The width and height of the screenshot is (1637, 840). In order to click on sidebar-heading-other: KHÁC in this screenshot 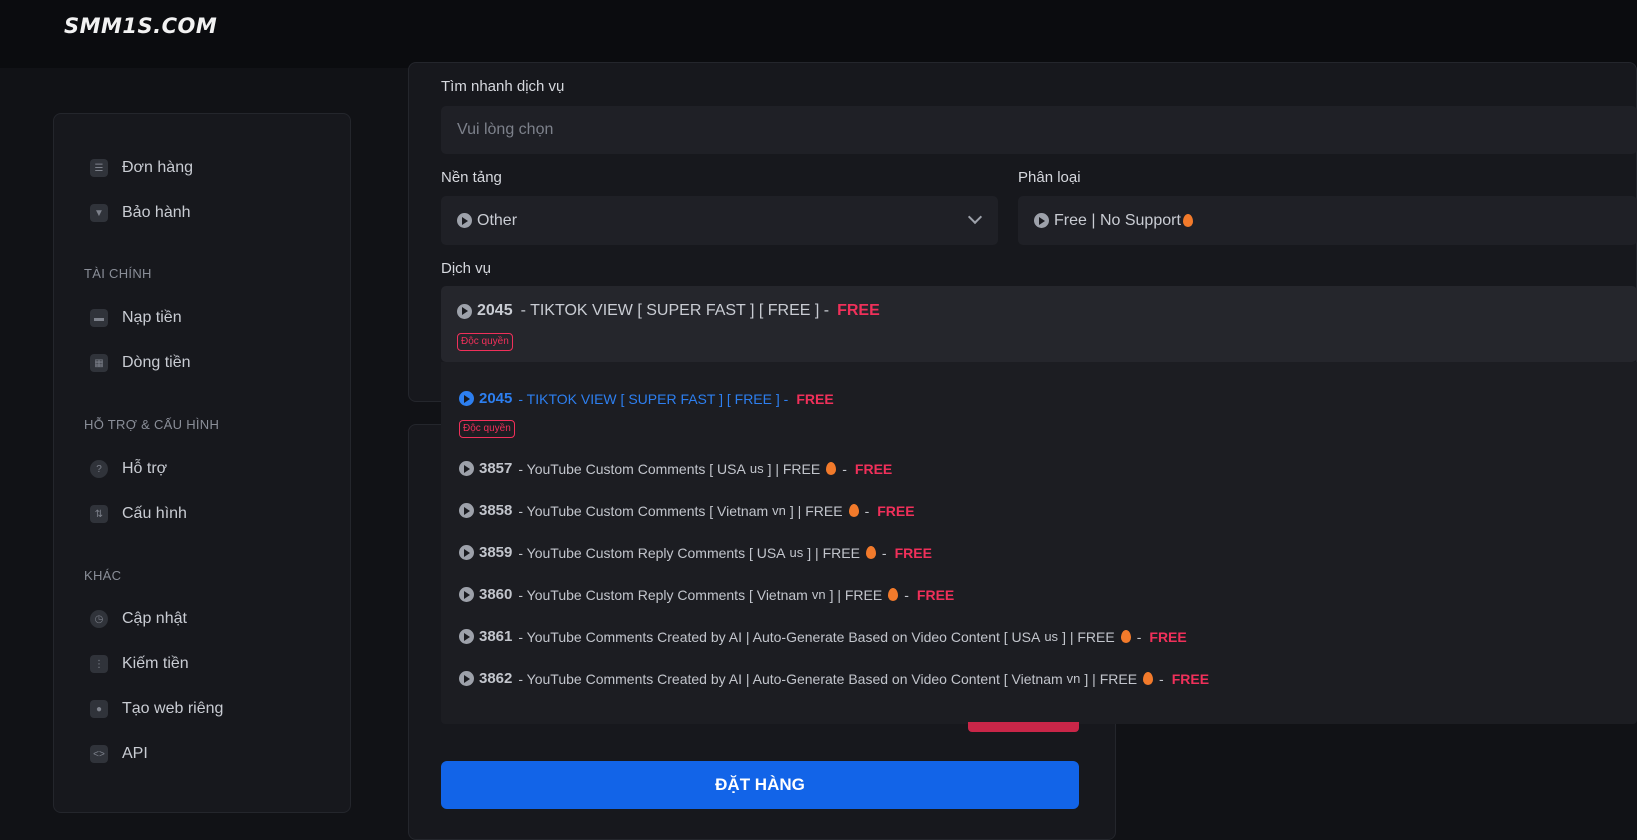, I will do `click(103, 575)`.